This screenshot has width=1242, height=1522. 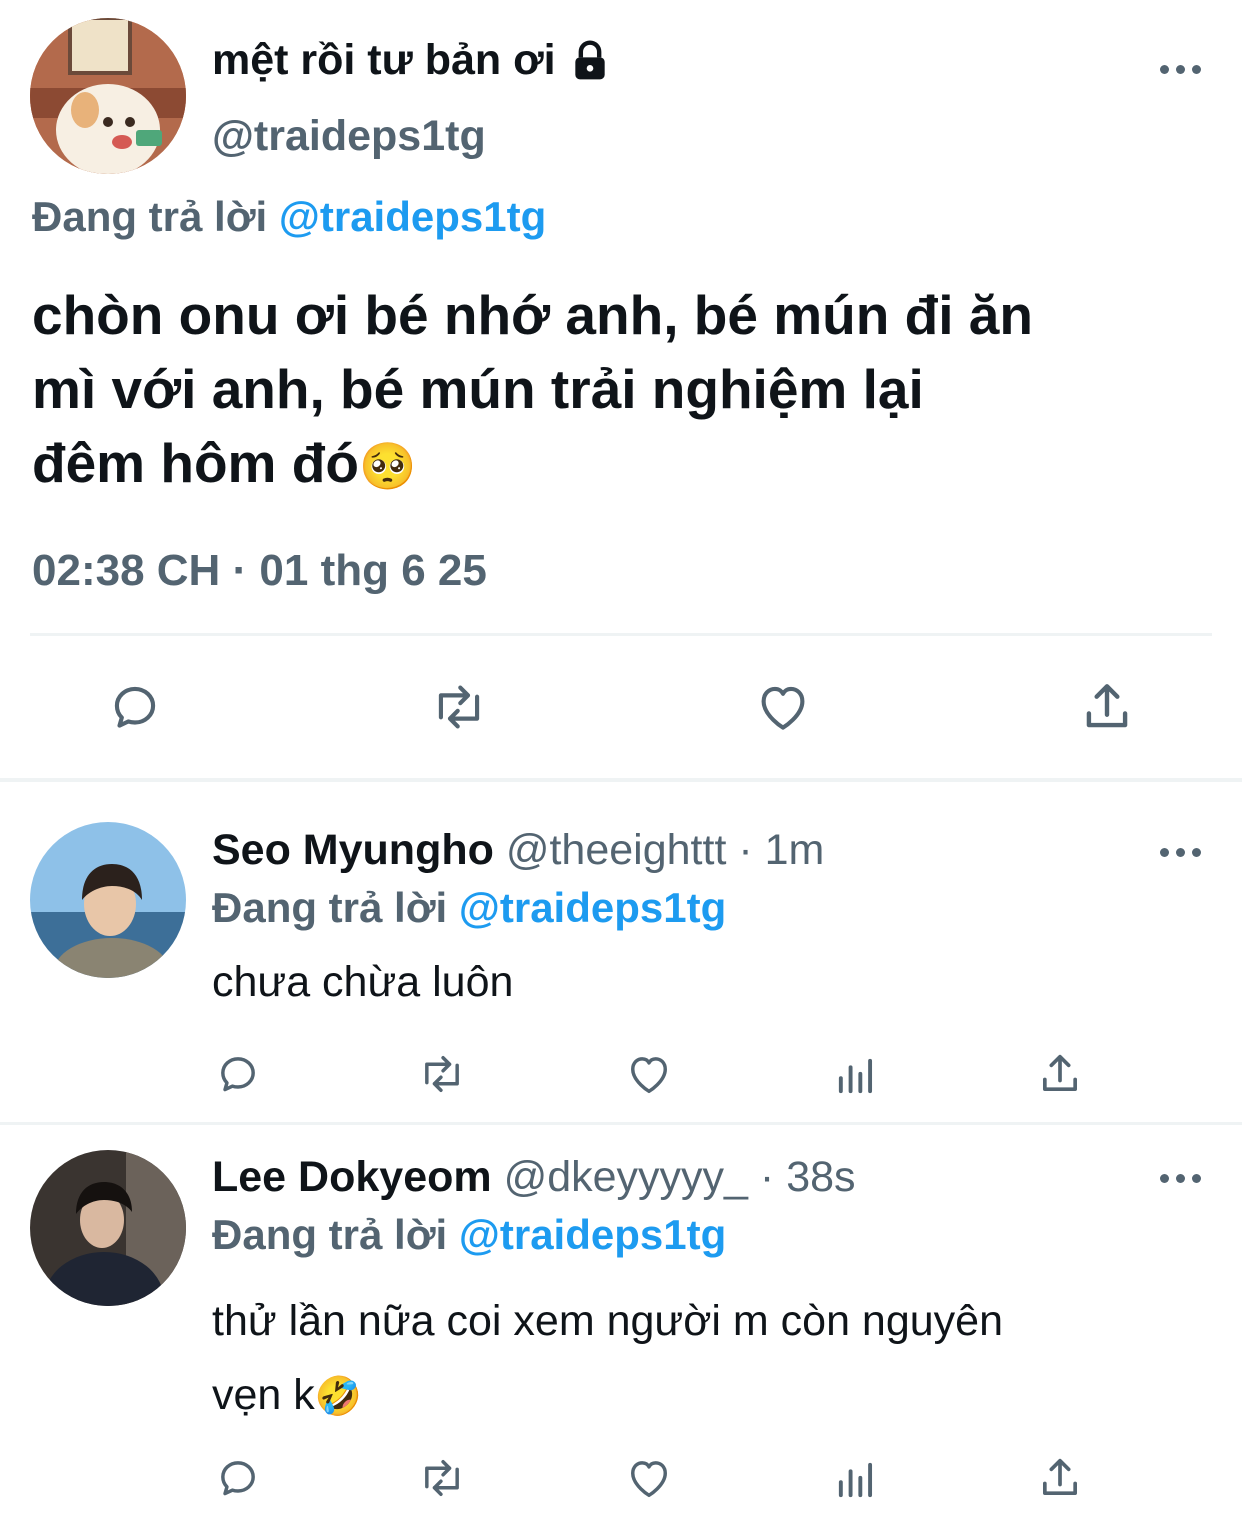 What do you see at coordinates (532, 315) in the screenshot?
I see `tweet-text-line: chòn onu ơi bé nhớ anh, bé mún đi ăn` at bounding box center [532, 315].